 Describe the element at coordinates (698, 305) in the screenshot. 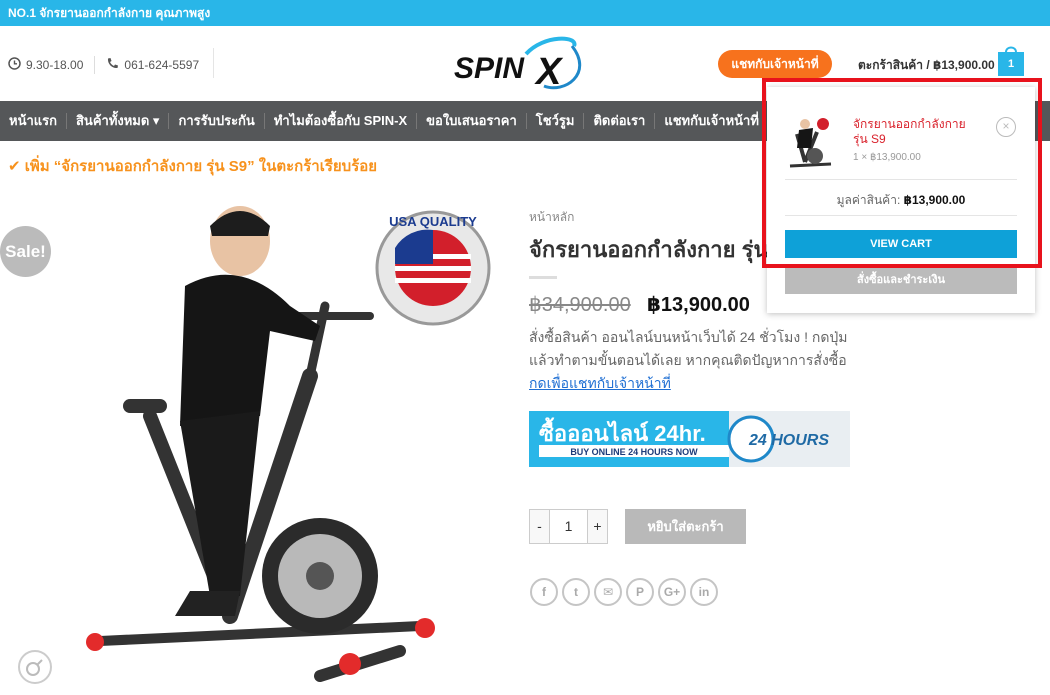

I see `sale-price: ฿13,900.00` at that location.